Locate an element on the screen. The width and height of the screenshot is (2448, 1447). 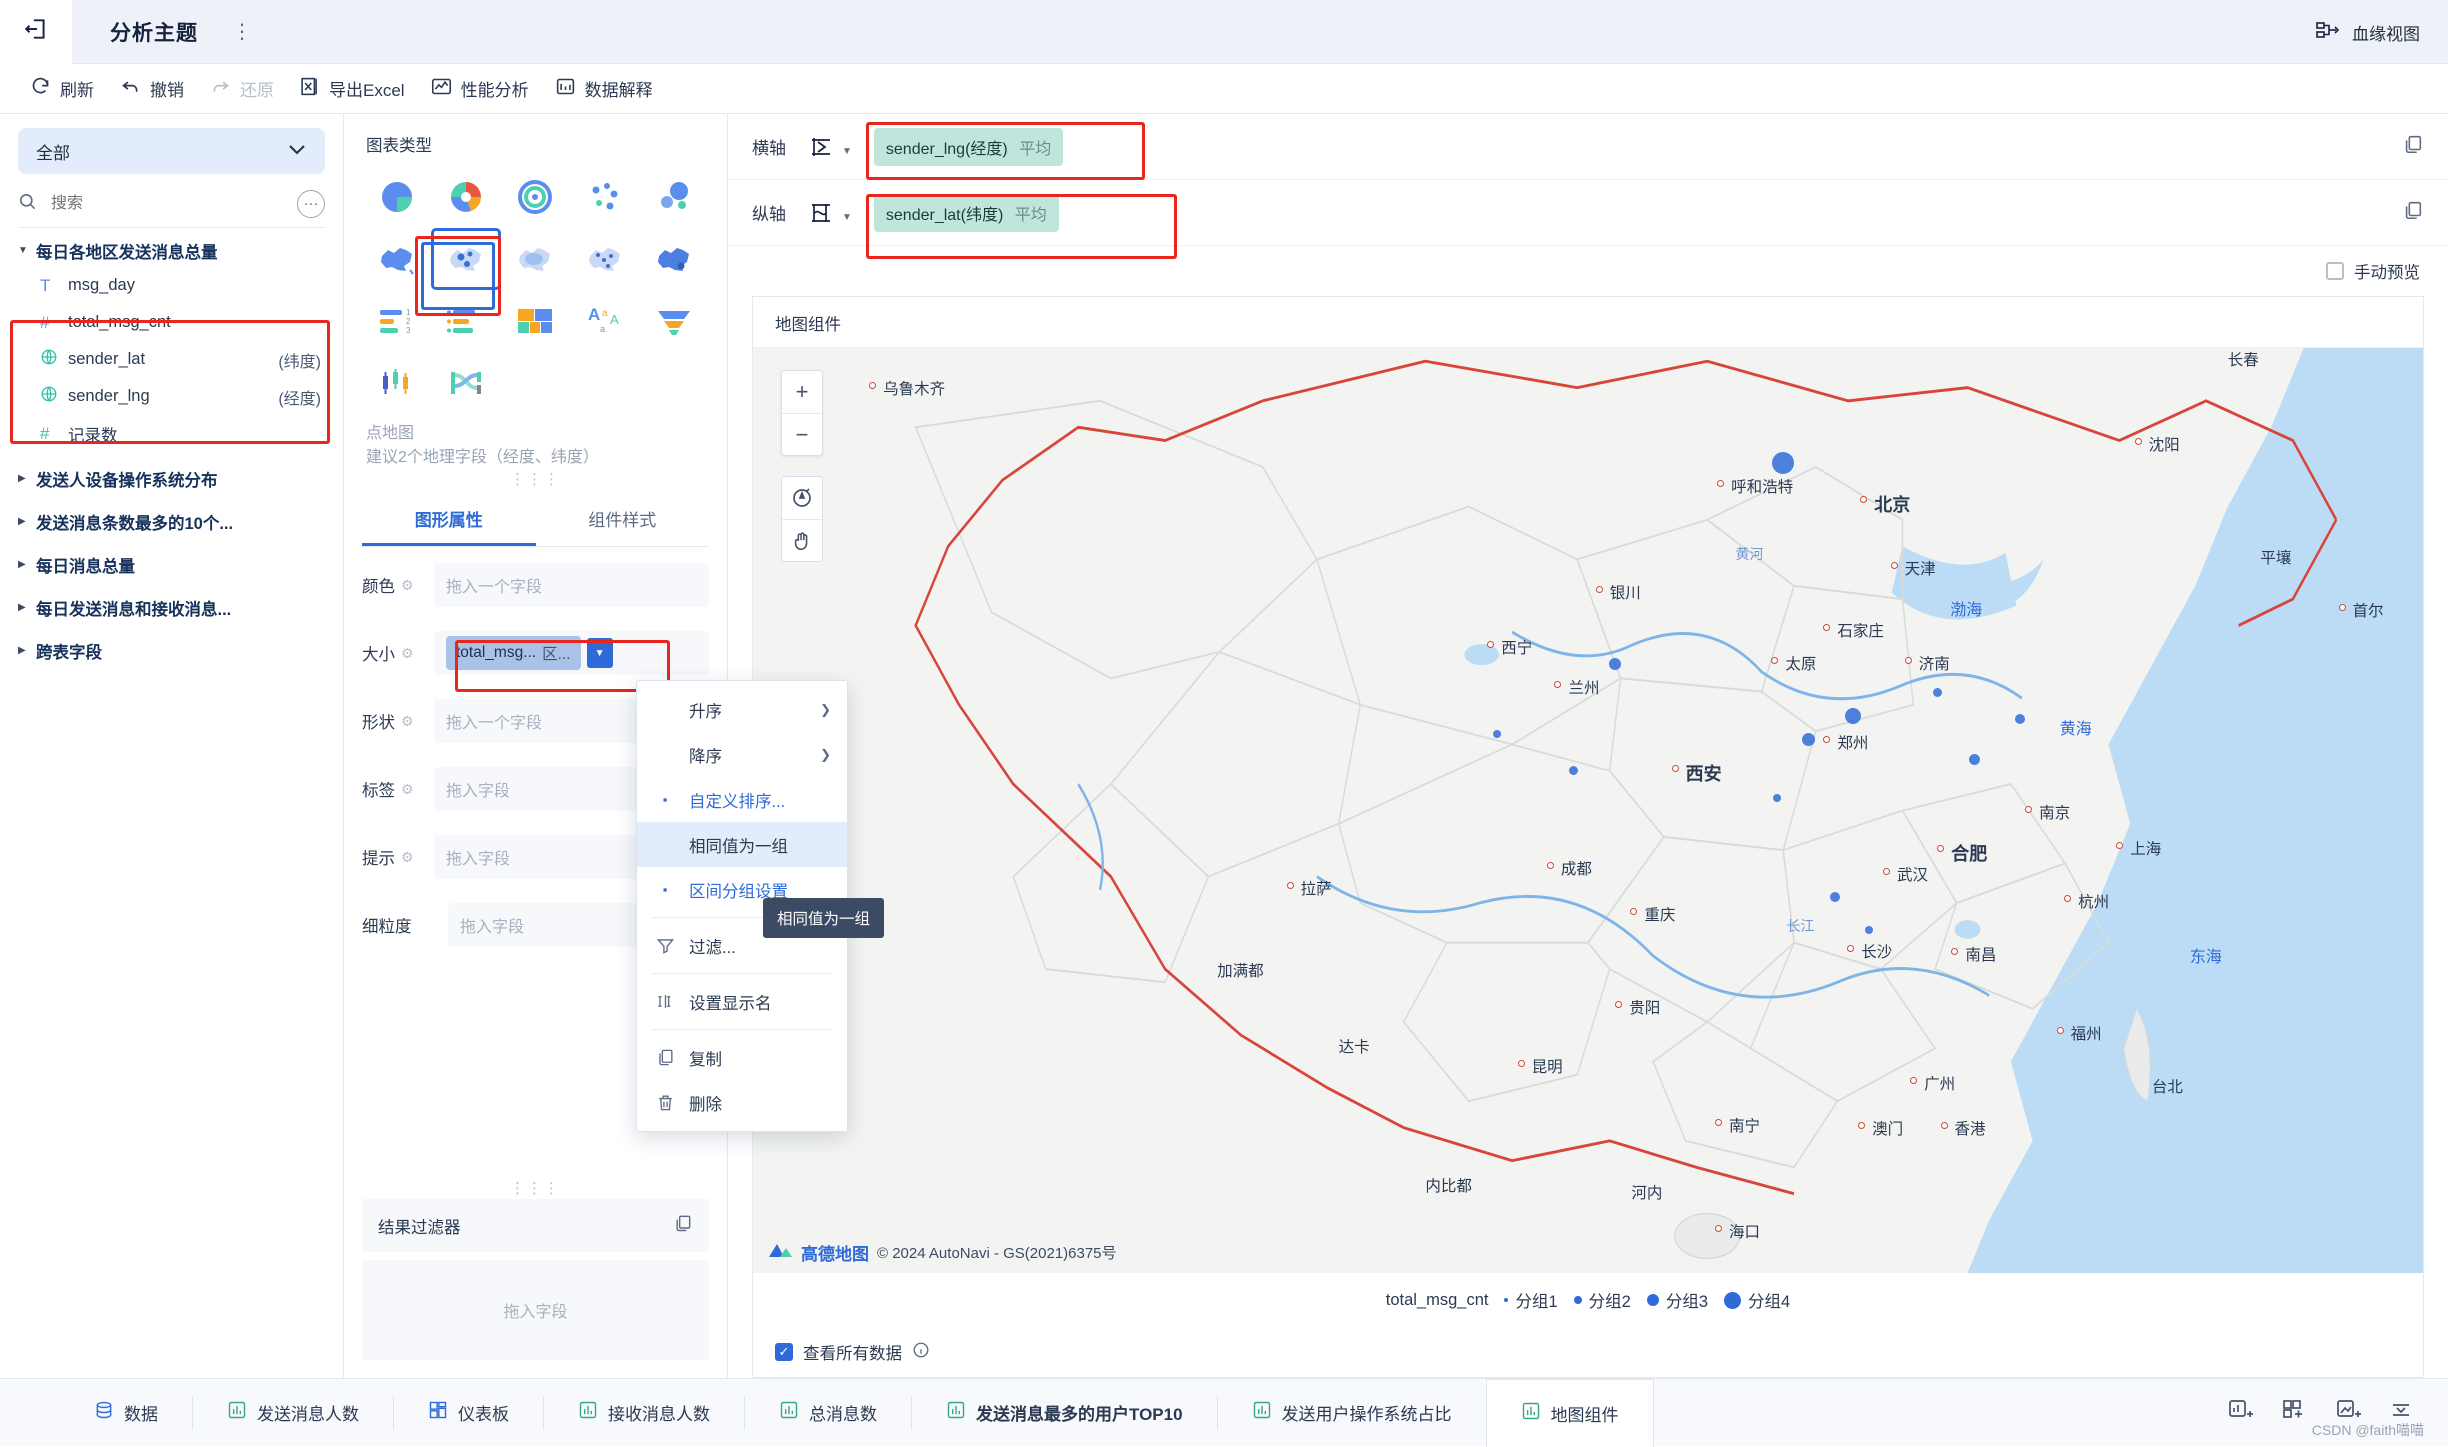
bottom-tab-top10-users: 发送消息最多的用户TOP10 is located at coordinates (1064, 1412).